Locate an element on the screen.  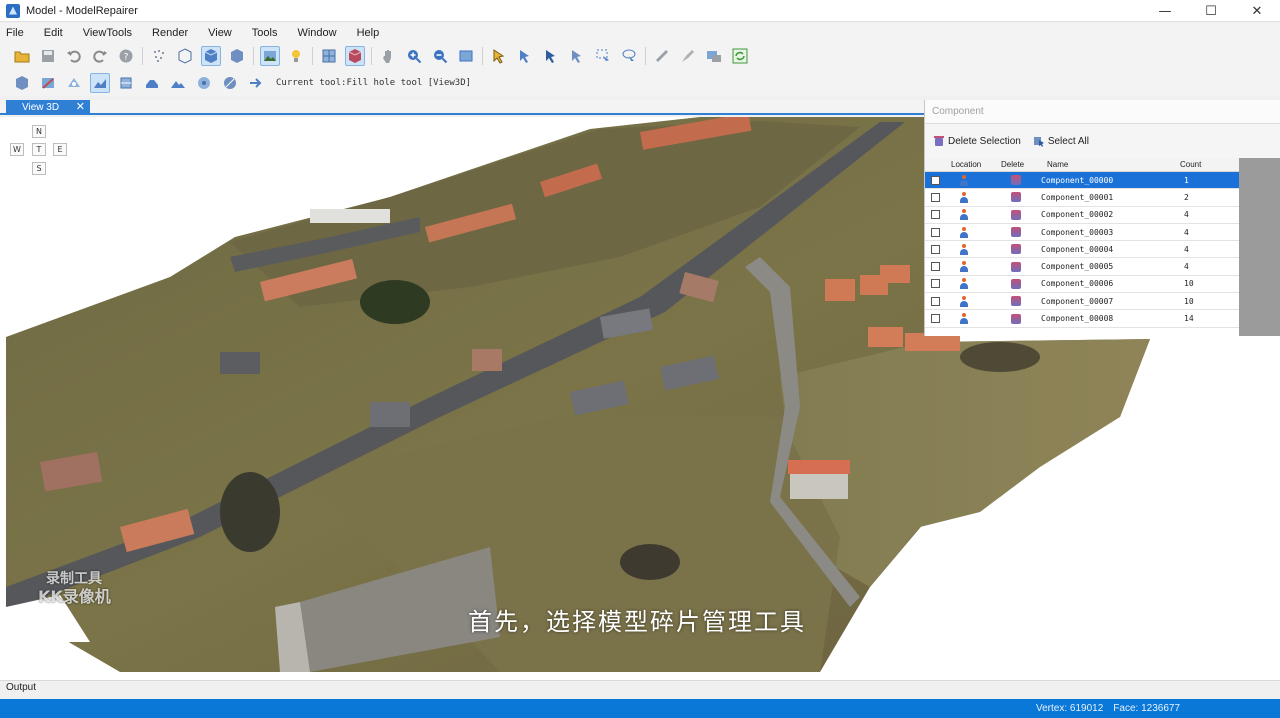
fill-hole-icon is located at coordinates (100, 83).